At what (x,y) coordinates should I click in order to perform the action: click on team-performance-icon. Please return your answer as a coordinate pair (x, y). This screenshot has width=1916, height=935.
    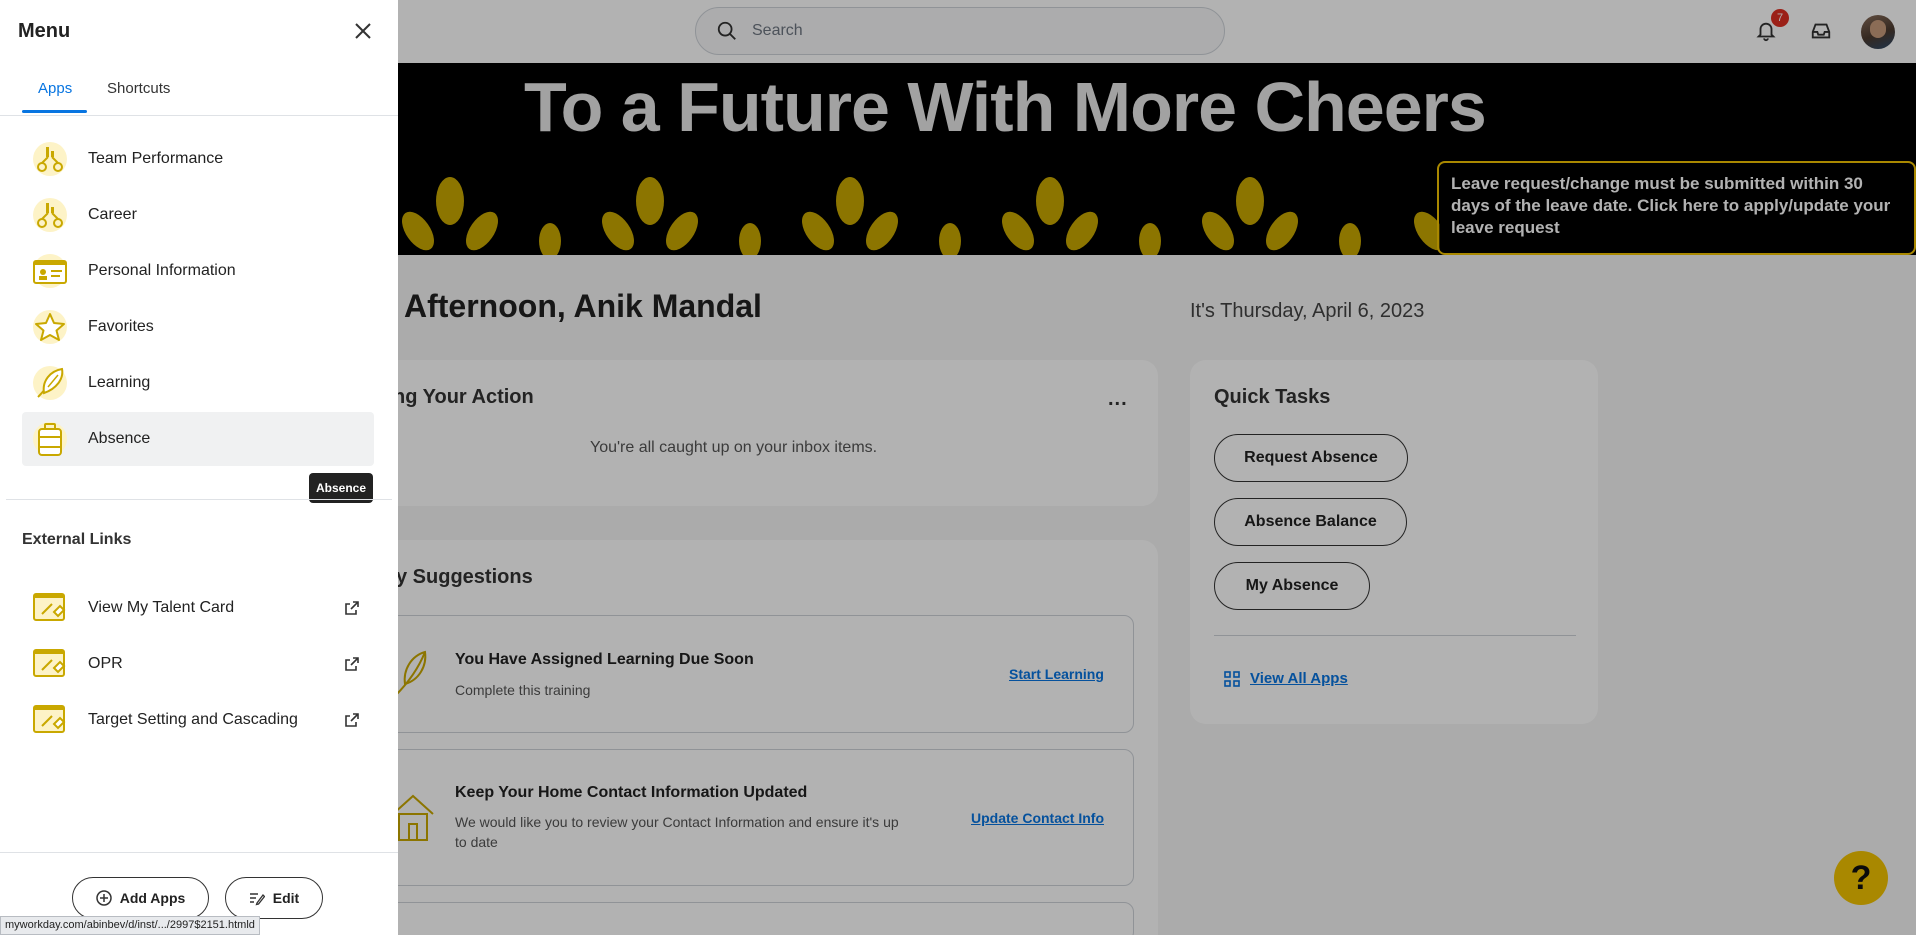
    Looking at the image, I should click on (50, 159).